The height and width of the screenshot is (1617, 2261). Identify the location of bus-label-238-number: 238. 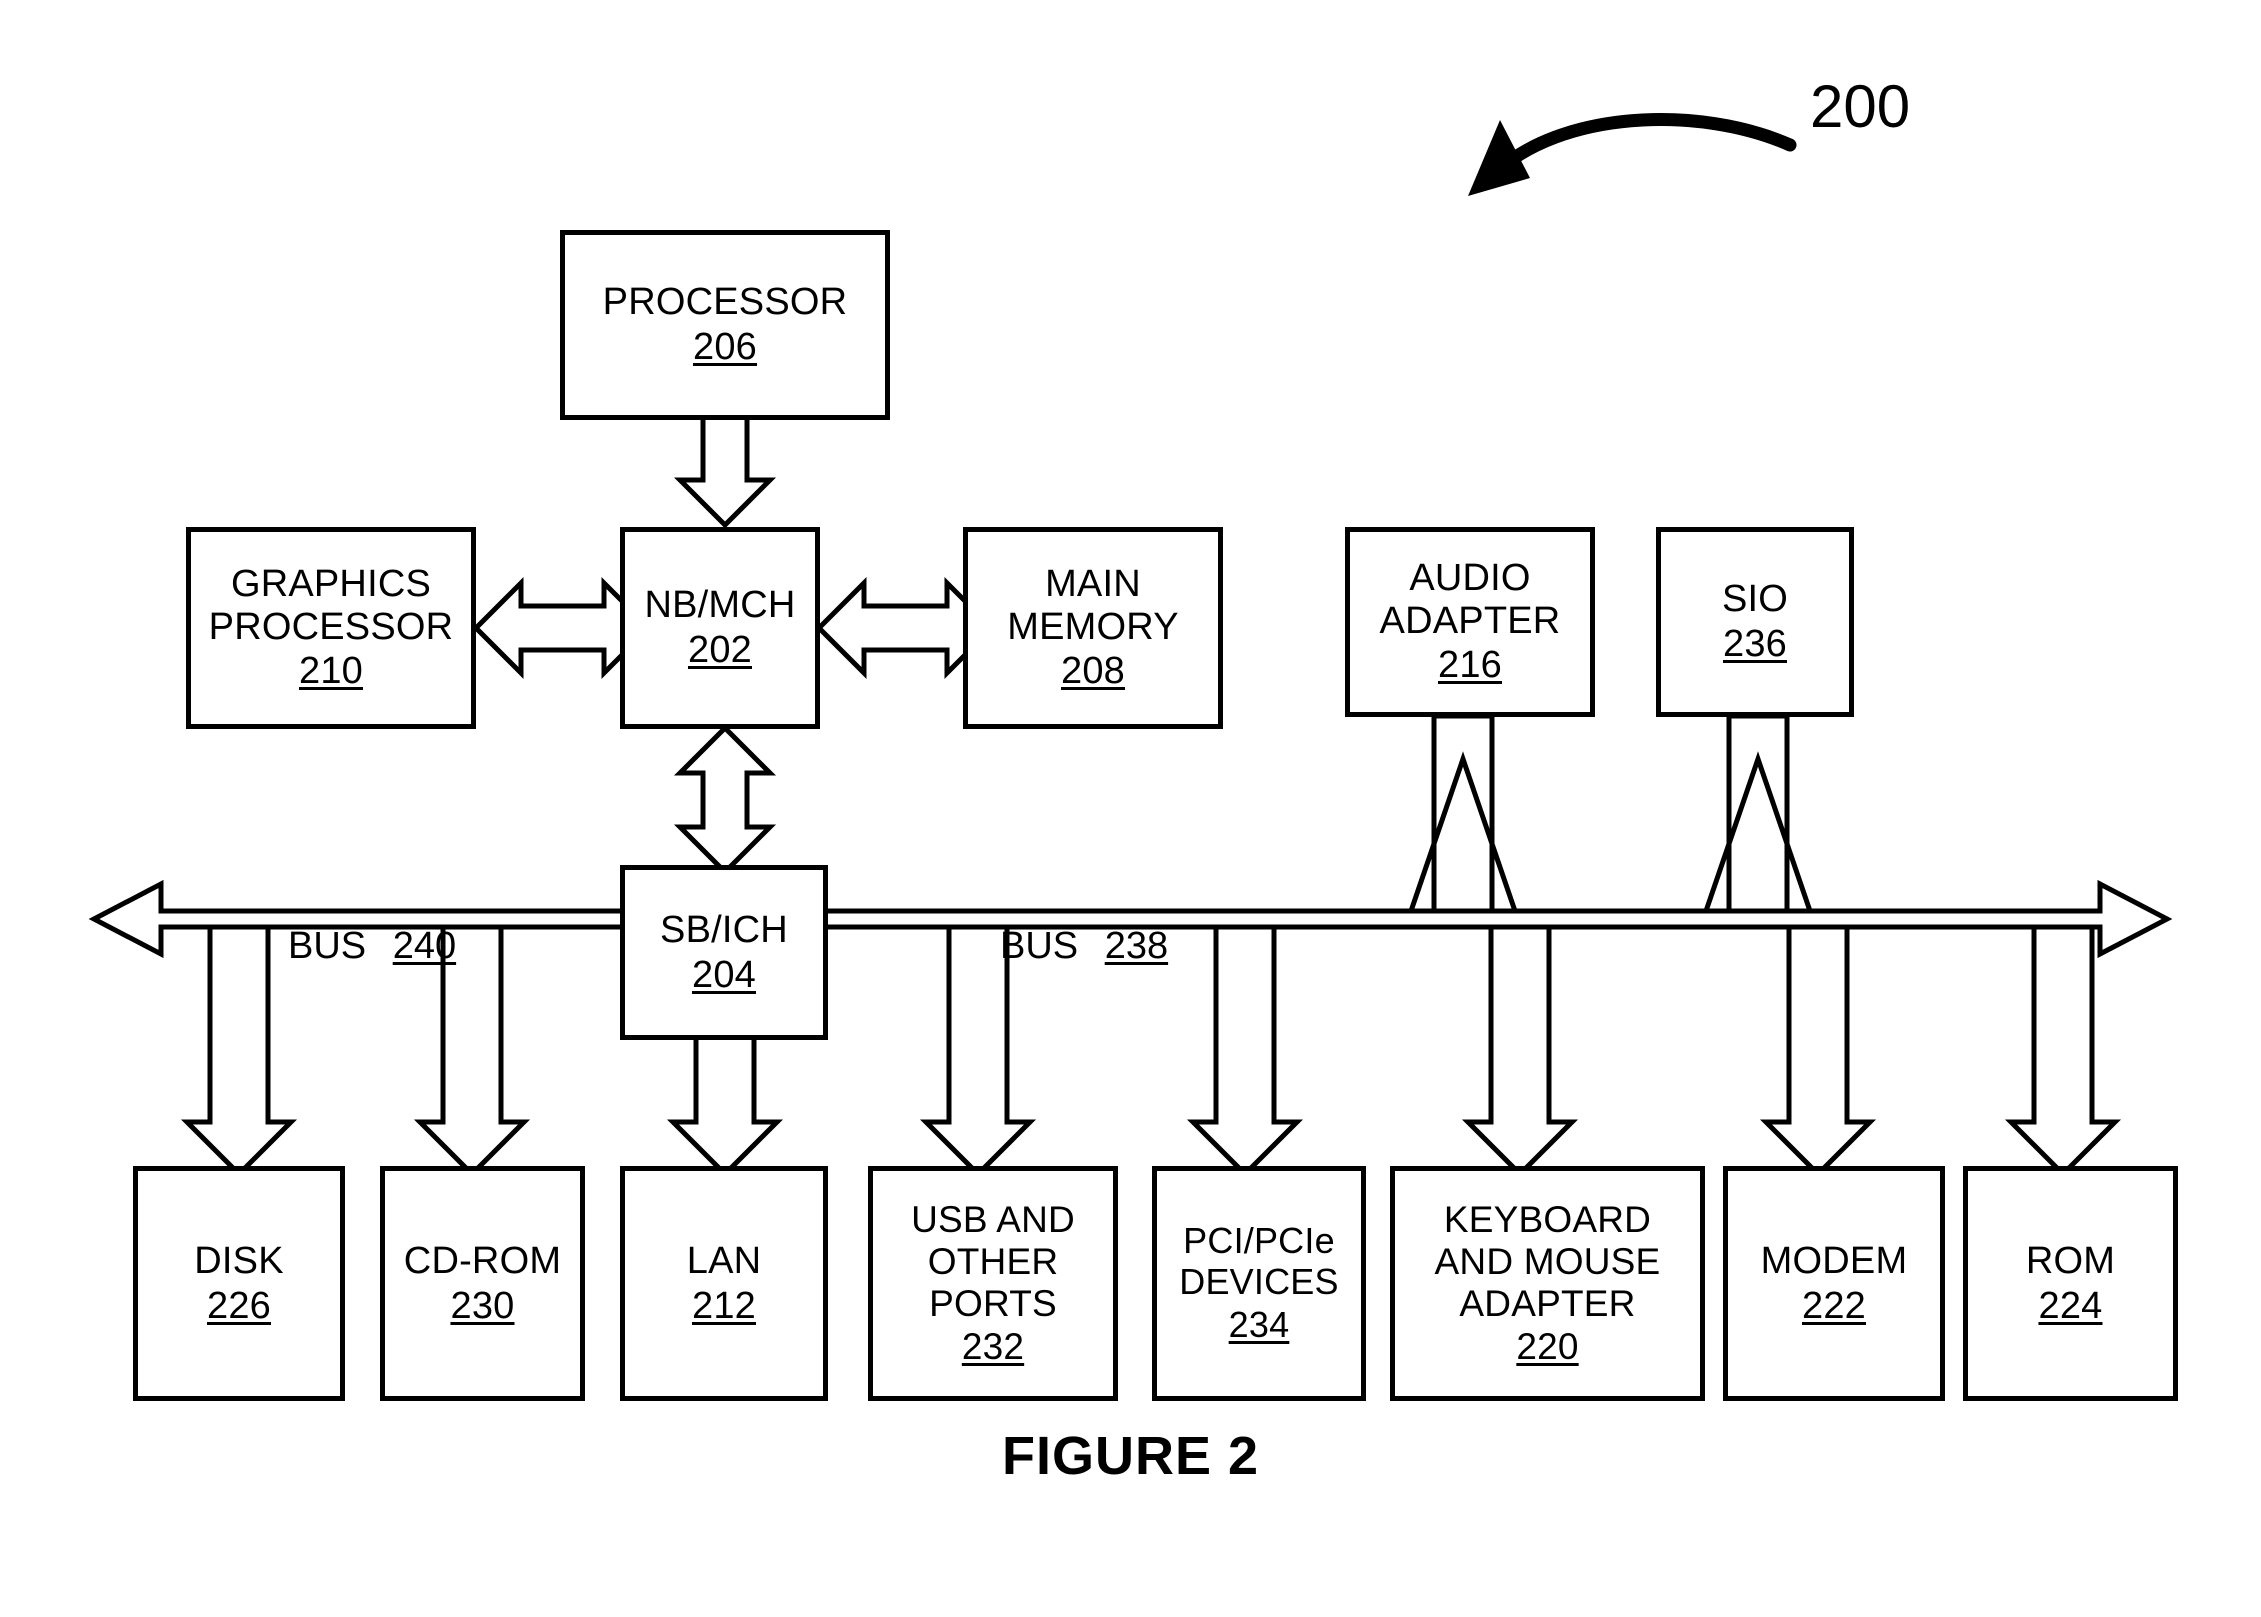
(1136, 946).